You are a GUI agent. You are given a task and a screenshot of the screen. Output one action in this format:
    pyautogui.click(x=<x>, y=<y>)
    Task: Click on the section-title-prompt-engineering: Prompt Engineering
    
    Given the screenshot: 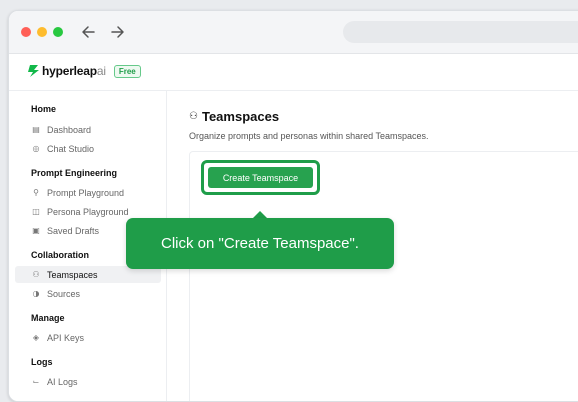 What is the action you would take?
    pyautogui.click(x=74, y=173)
    